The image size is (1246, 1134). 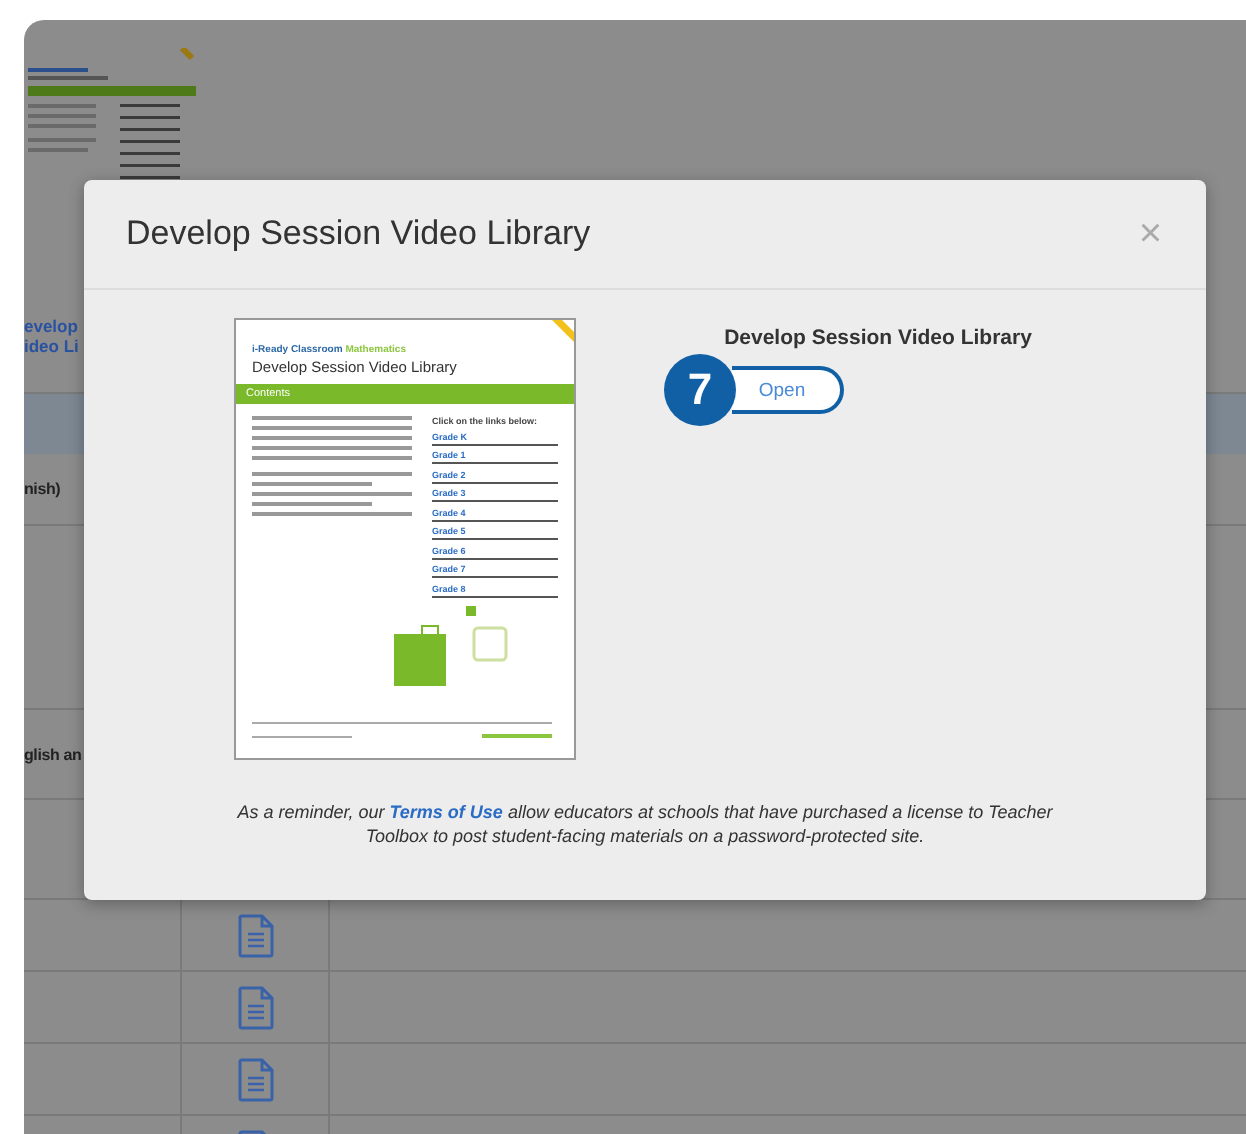 I want to click on row-text: nish), so click(x=42, y=489).